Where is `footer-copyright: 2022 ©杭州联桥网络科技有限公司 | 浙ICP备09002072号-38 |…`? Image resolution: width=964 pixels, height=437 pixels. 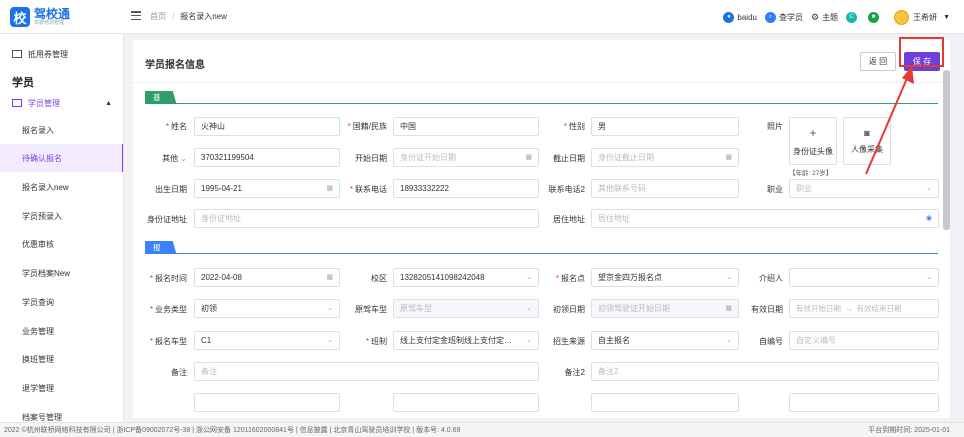
footer-copyright: 2022 ©杭州联桥网络科技有限公司 | 浙ICP备09002072号-38 |… is located at coordinates (232, 430).